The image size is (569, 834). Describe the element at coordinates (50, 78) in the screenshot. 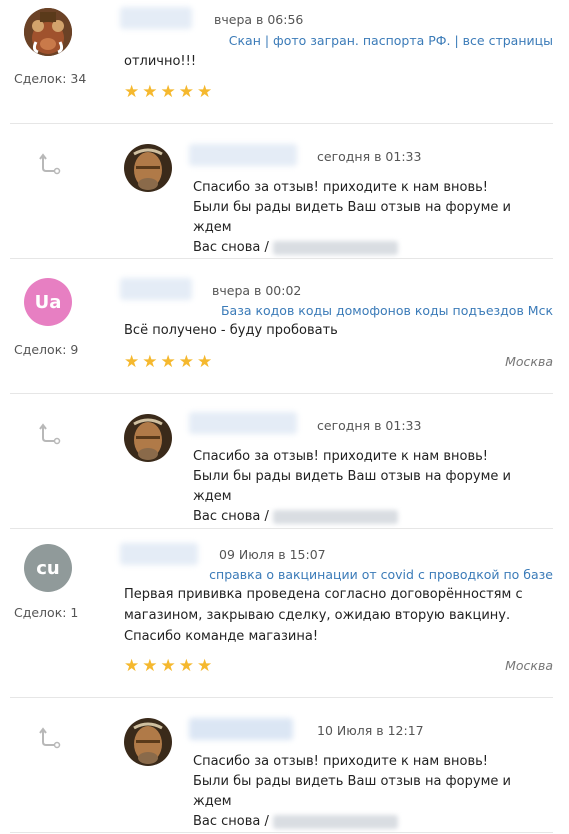

I see `deals-count: Сделок: 34` at that location.